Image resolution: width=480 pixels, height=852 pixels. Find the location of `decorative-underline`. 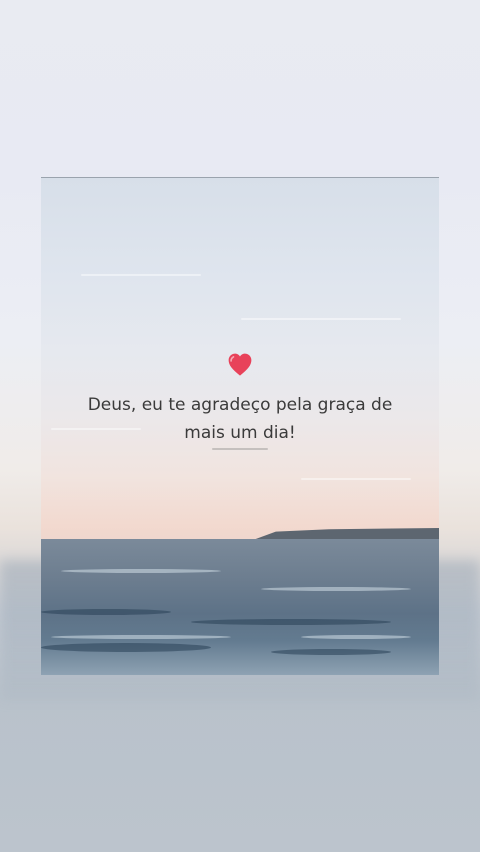

decorative-underline is located at coordinates (240, 449).